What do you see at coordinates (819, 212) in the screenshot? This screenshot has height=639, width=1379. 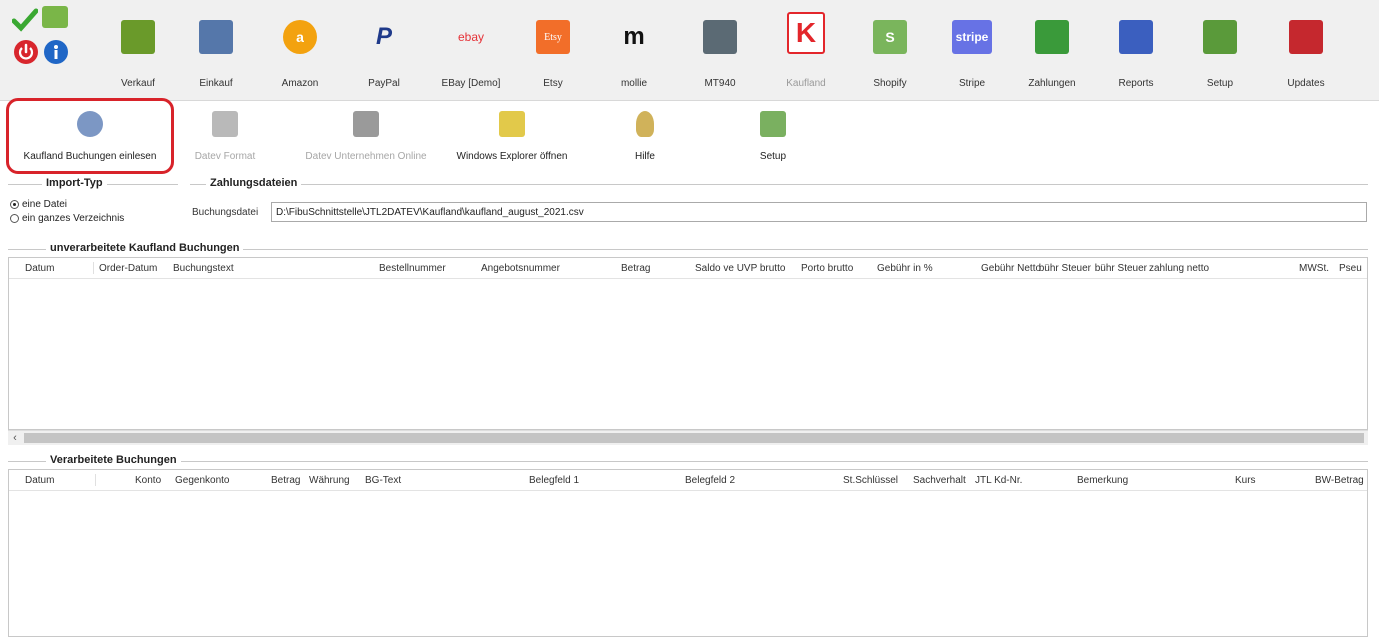 I see `buchungsdatei-input` at bounding box center [819, 212].